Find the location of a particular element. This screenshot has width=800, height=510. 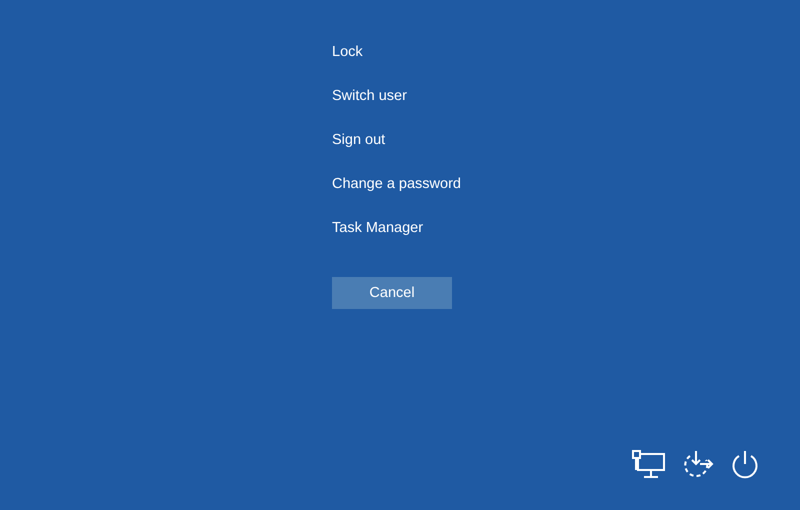

menu-item: Sign out is located at coordinates (359, 150).